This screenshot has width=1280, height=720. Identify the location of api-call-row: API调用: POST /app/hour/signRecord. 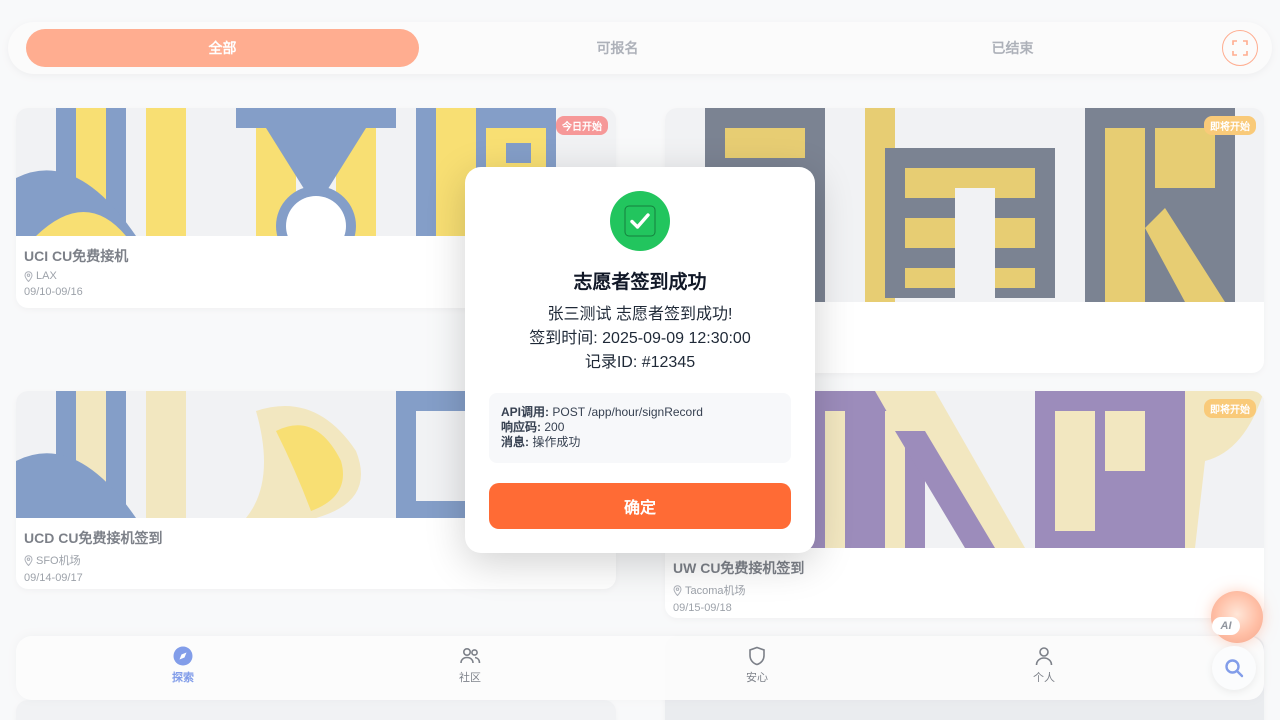
(640, 412).